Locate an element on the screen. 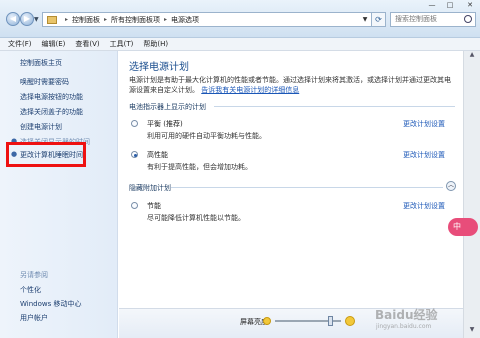 This screenshot has width=480, height=338. see-also-personalization: 个性化 is located at coordinates (30, 290).